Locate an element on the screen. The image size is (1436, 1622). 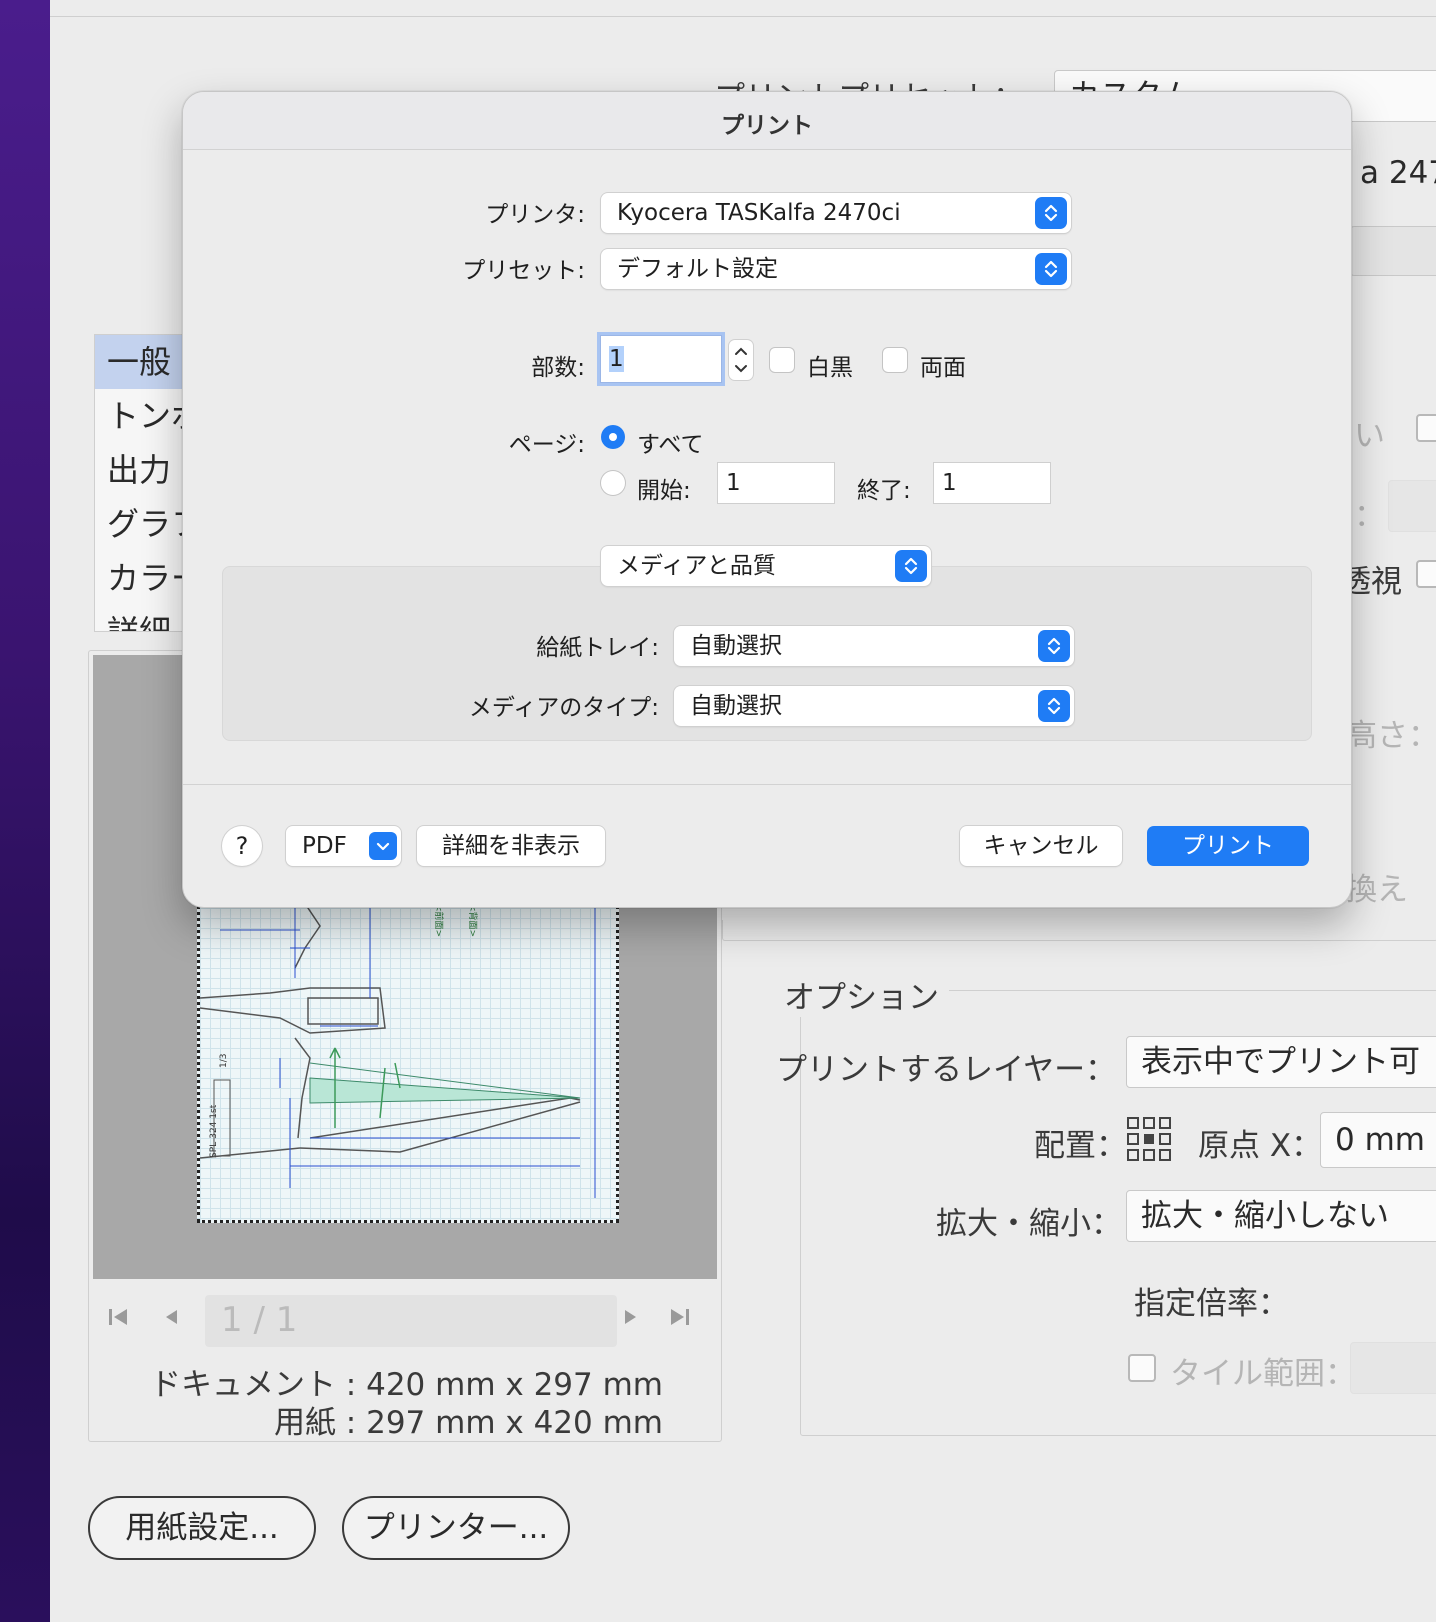
first-page-button is located at coordinates (118, 1320).